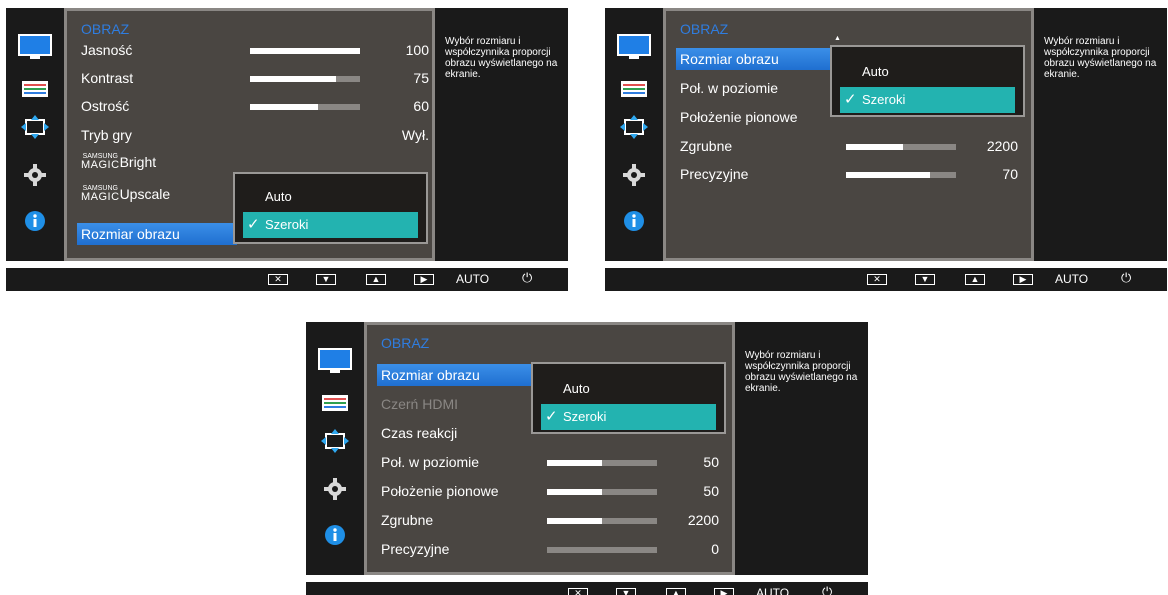  What do you see at coordinates (138, 162) in the screenshot?
I see `menu-item-label: Bright` at bounding box center [138, 162].